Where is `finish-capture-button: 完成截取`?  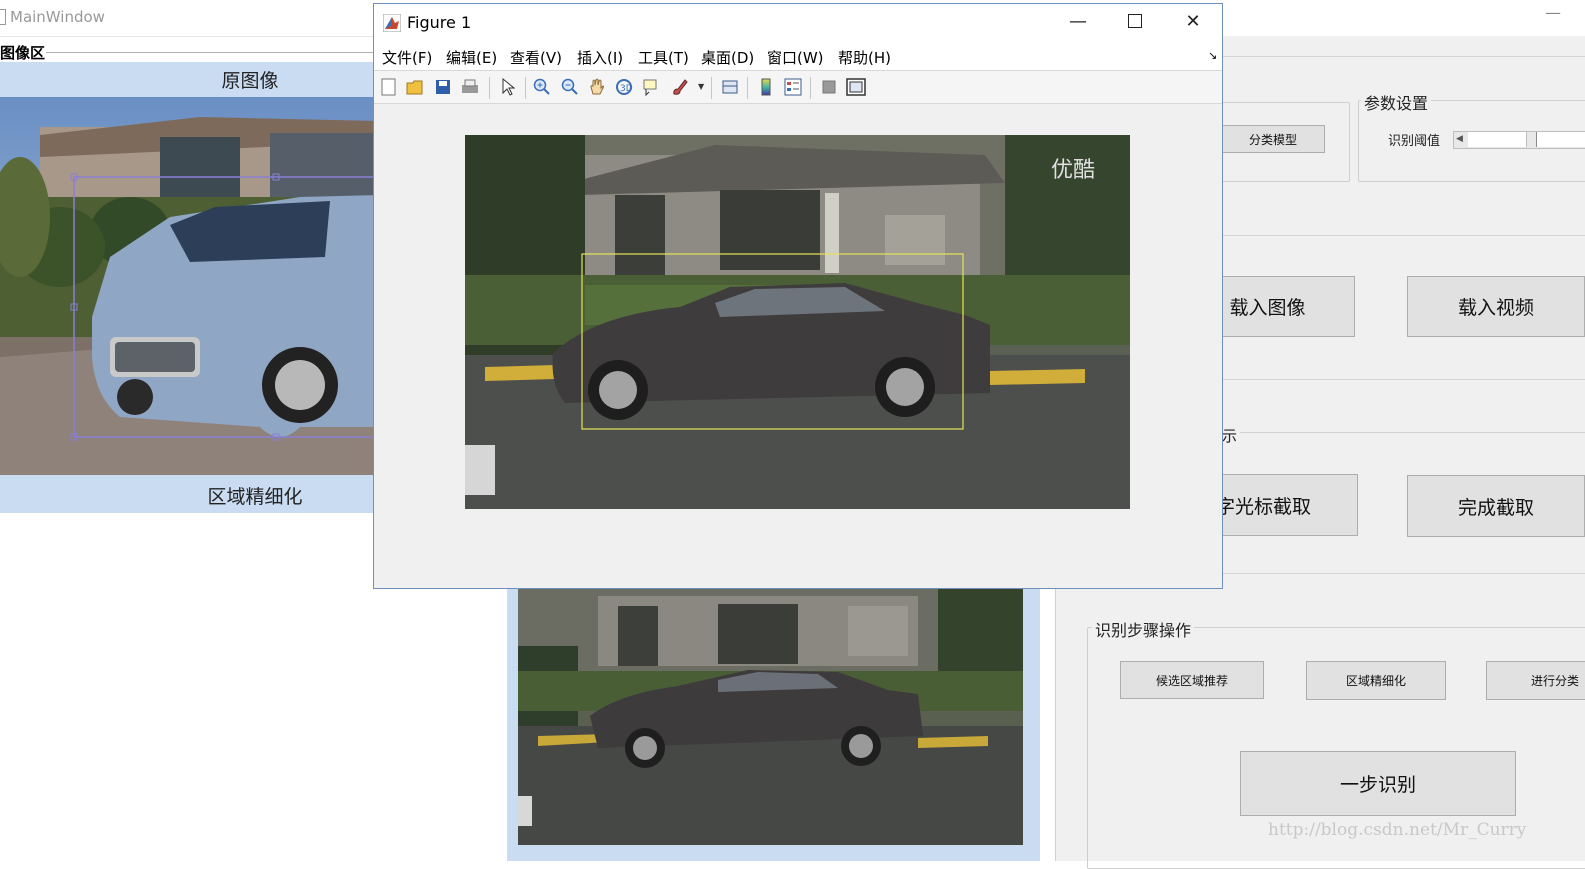
finish-capture-button: 完成截取 is located at coordinates (1496, 506).